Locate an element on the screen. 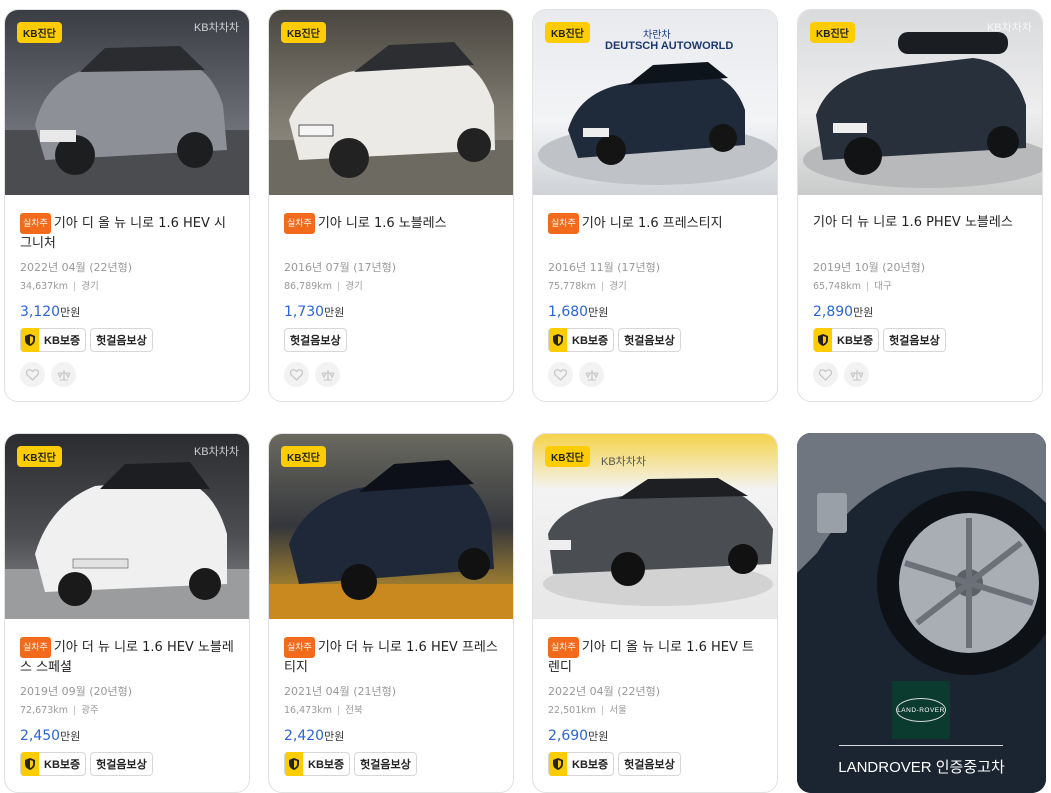  car-title: 실차주 기아 디 올 뉴 니로 1.6 HEV 시그니처 is located at coordinates (127, 233).